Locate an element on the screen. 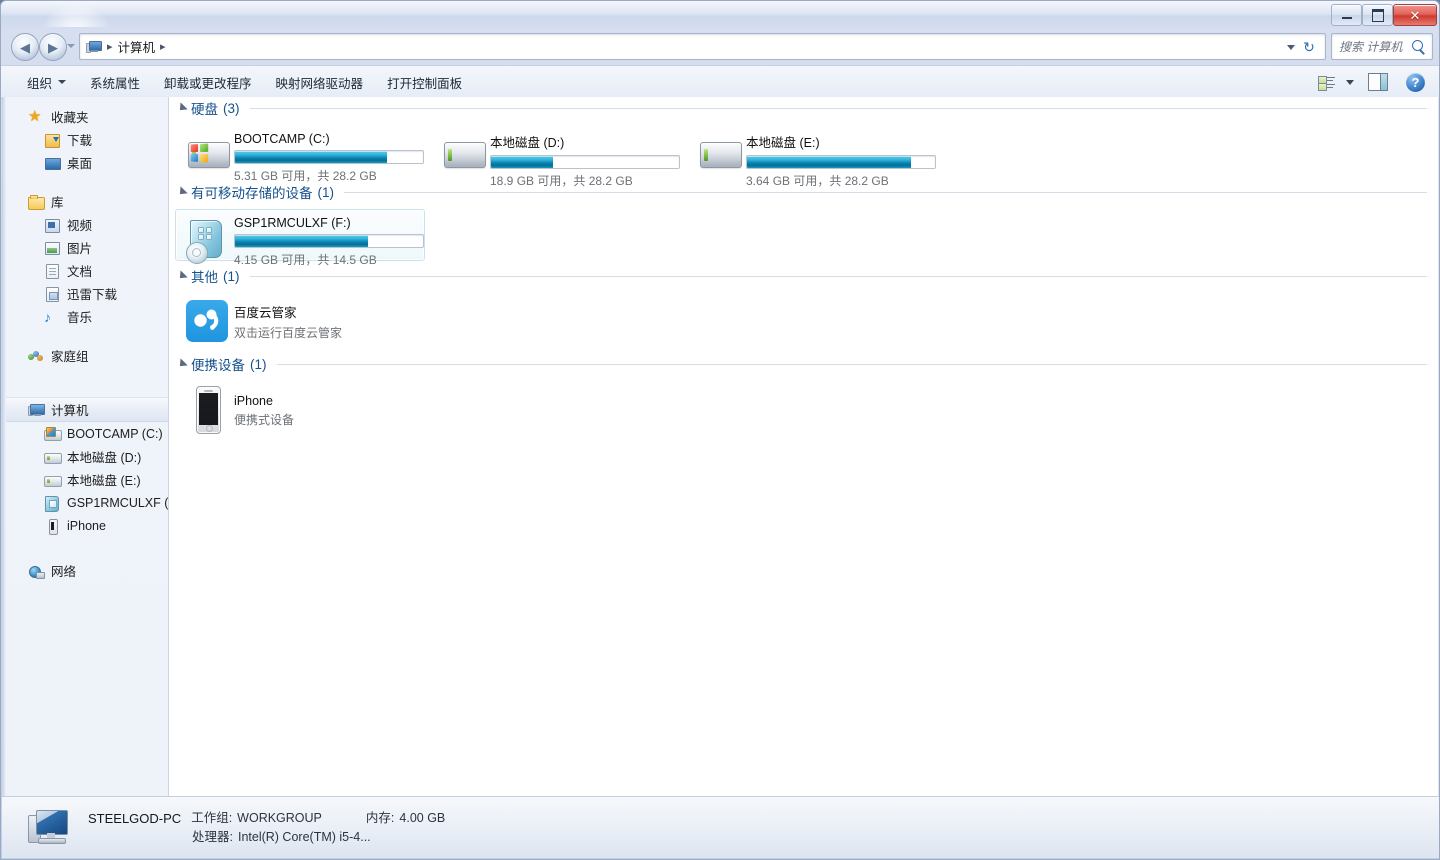 The height and width of the screenshot is (860, 1440). system-properties-button: 系统属性 is located at coordinates (115, 82).